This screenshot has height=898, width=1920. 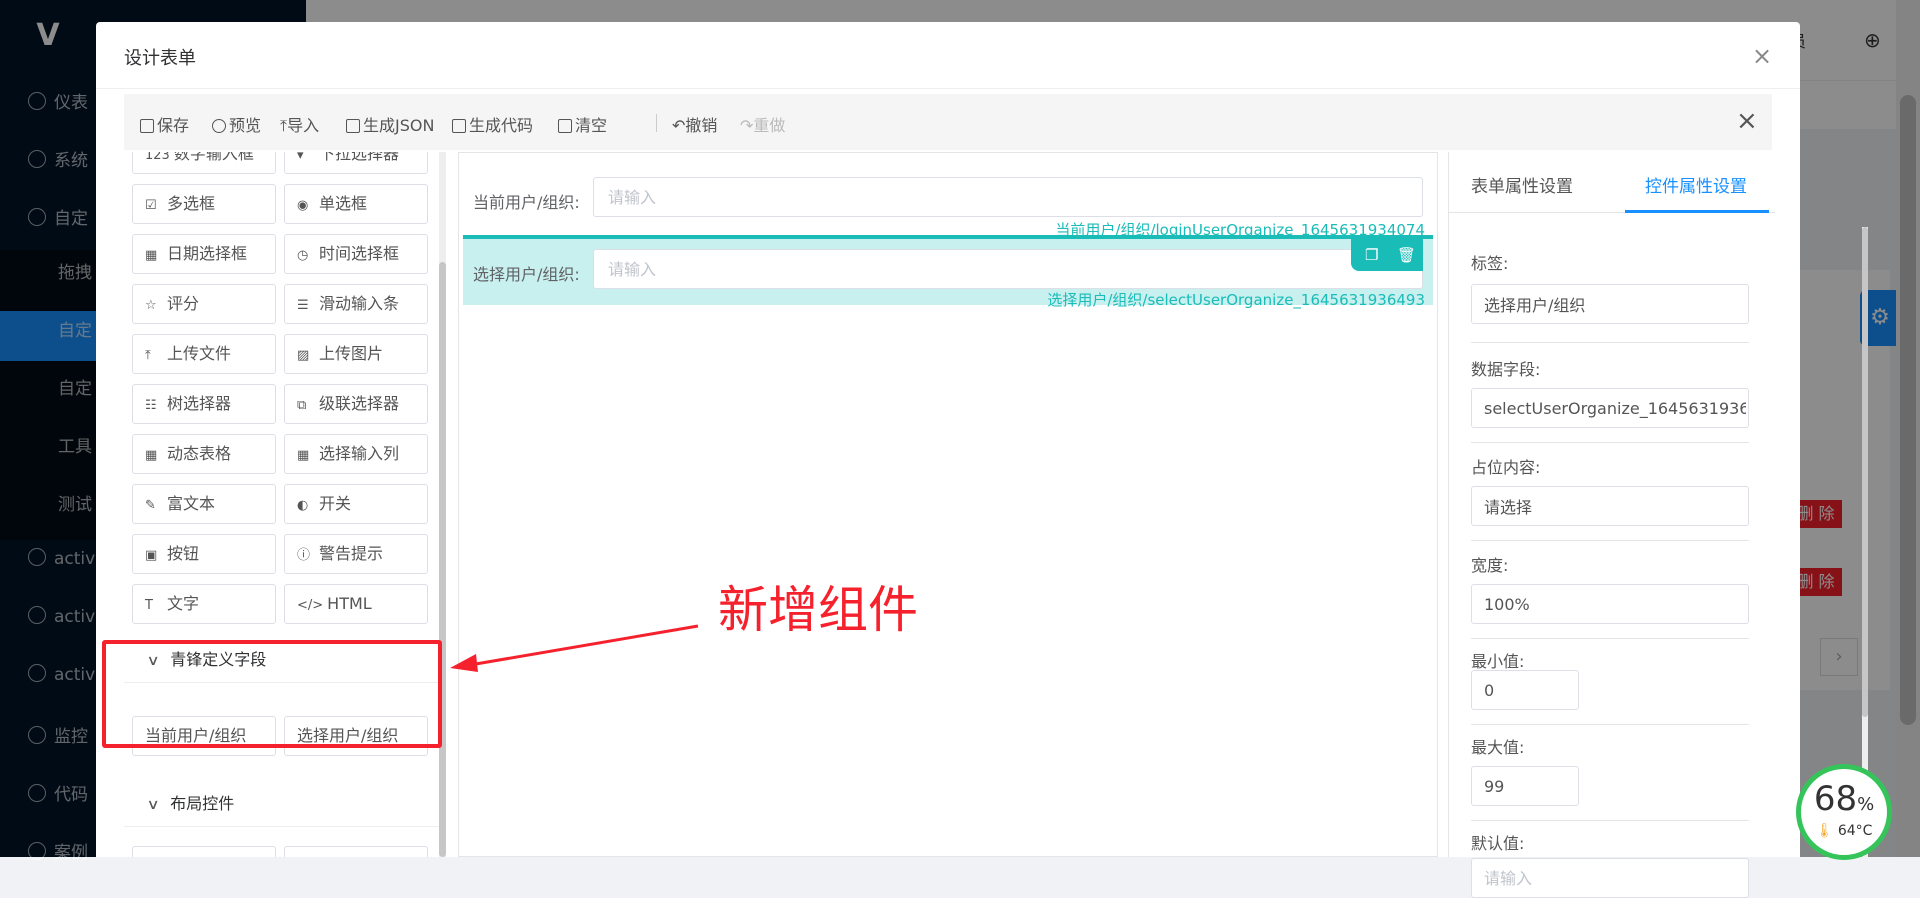 I want to click on current-user-org-input, so click(x=1008, y=197).